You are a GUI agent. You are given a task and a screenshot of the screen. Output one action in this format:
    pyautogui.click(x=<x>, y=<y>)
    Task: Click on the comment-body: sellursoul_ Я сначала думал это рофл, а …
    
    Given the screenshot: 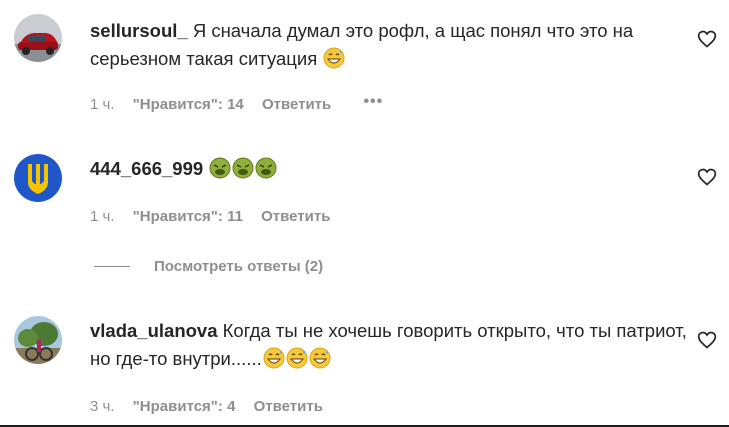 What is the action you would take?
    pyautogui.click(x=390, y=45)
    